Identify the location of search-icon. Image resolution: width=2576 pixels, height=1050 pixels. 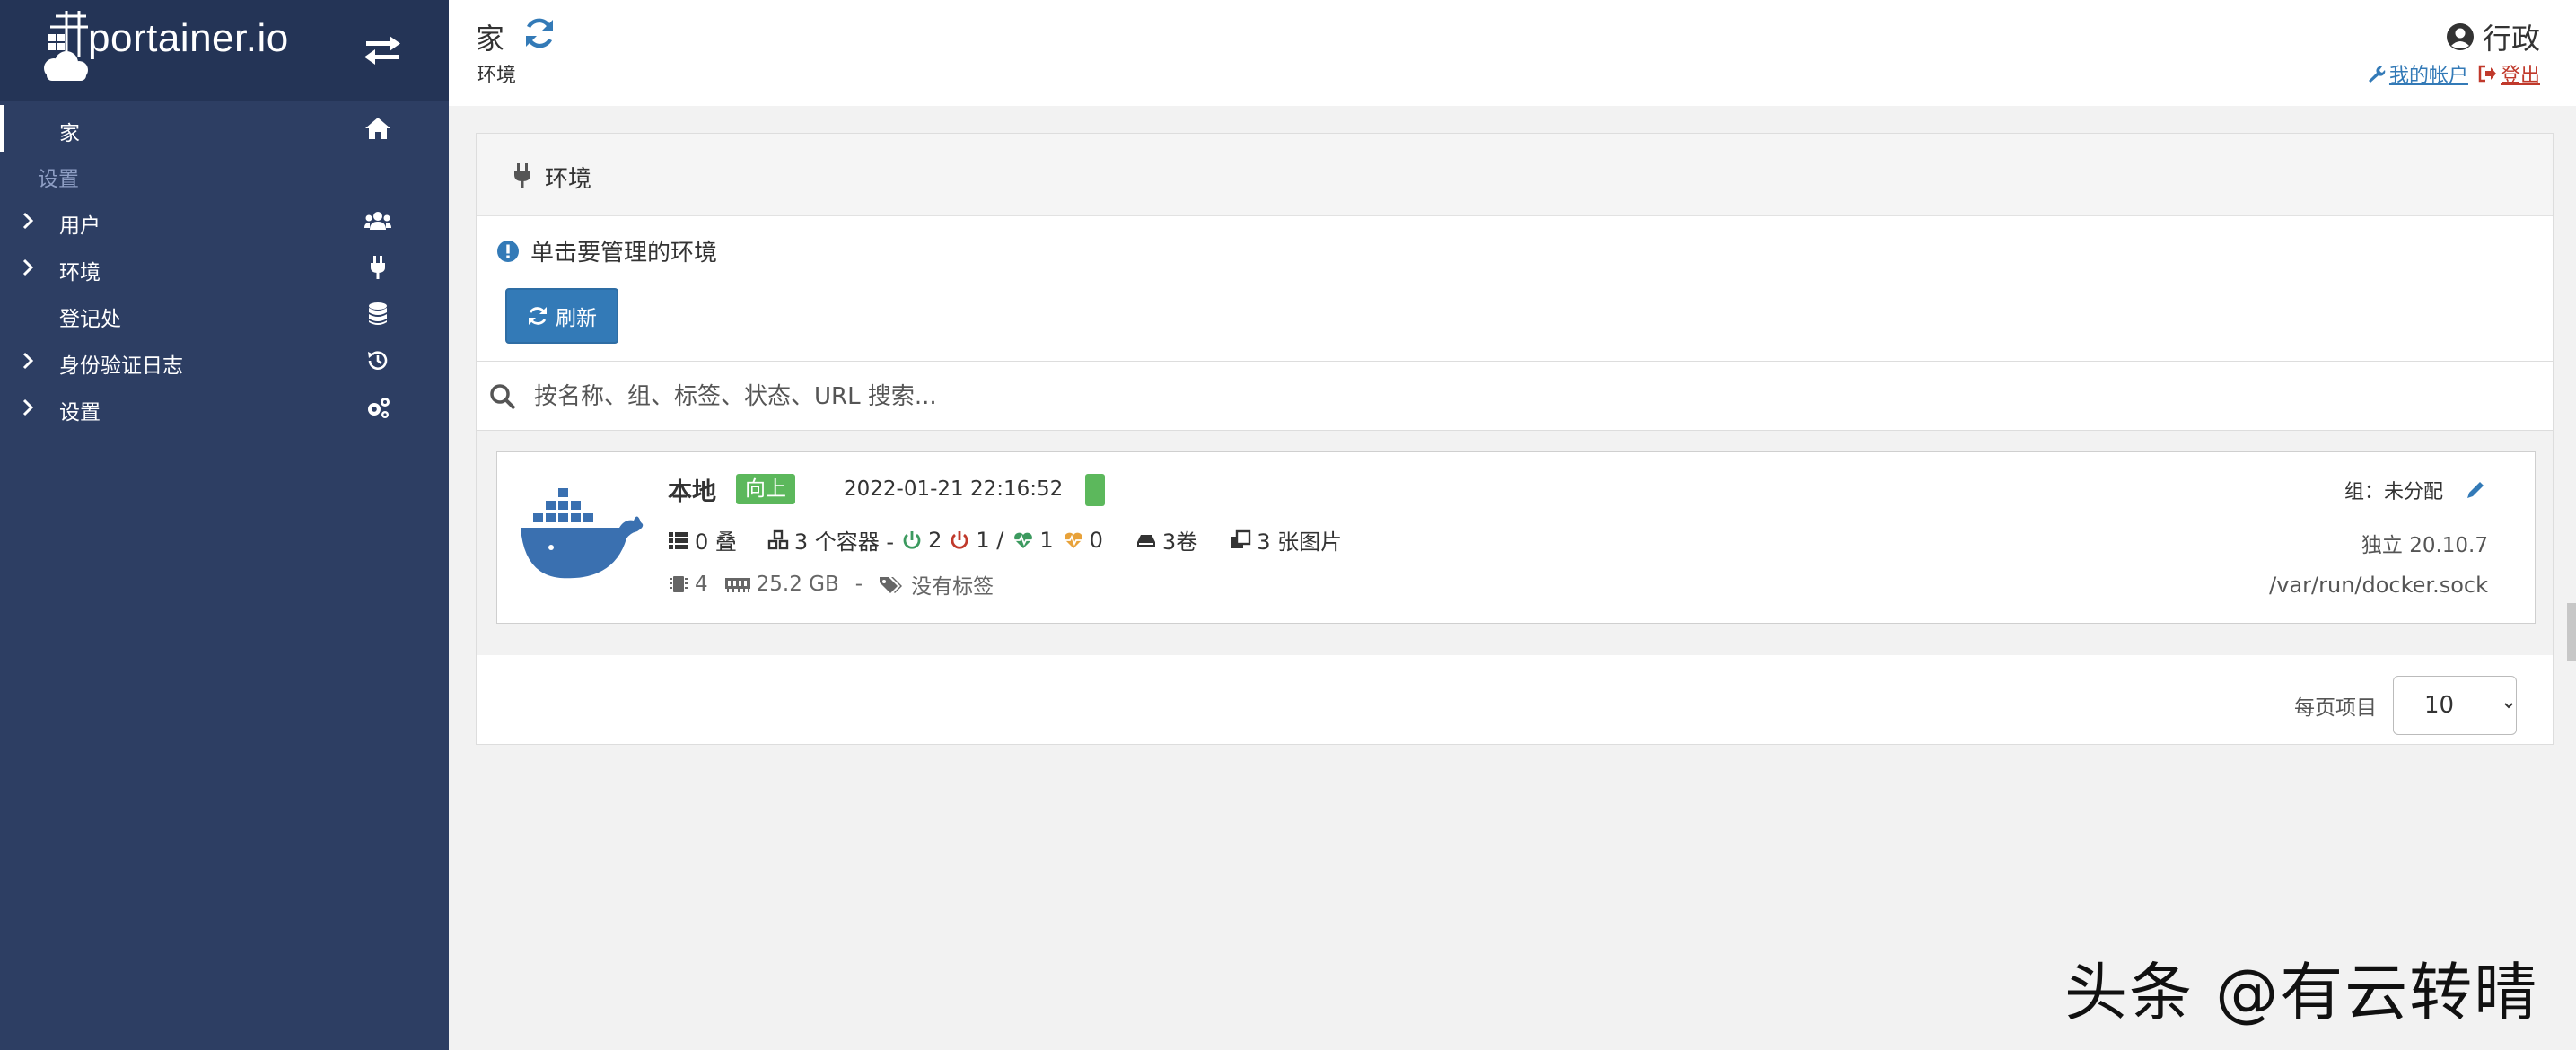
(503, 397).